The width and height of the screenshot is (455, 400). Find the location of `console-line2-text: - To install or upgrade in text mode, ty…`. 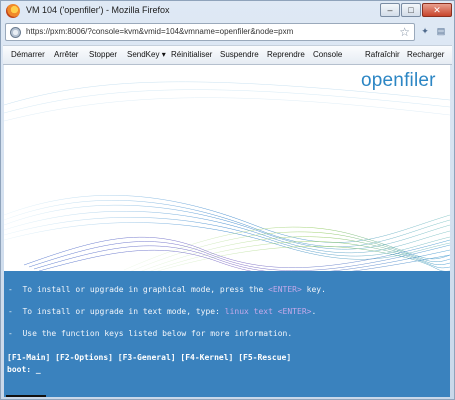

console-line2-text: - To install or upgrade in text mode, ty… is located at coordinates (116, 311).